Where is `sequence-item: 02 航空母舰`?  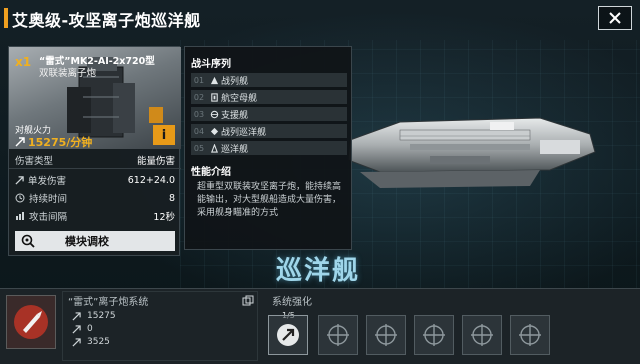 sequence-item: 02 航空母舰 is located at coordinates (269, 97).